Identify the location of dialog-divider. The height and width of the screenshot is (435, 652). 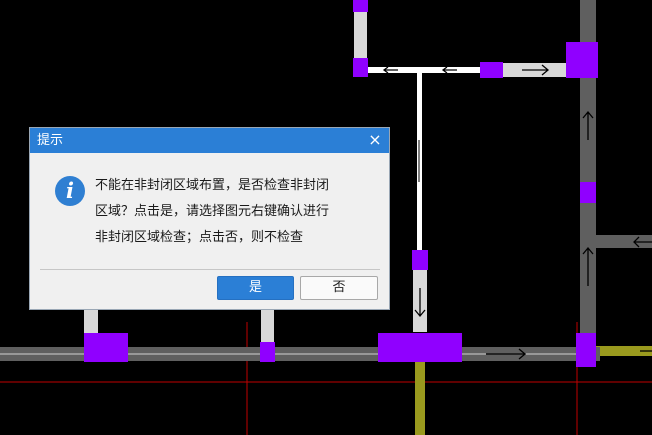
(210, 269).